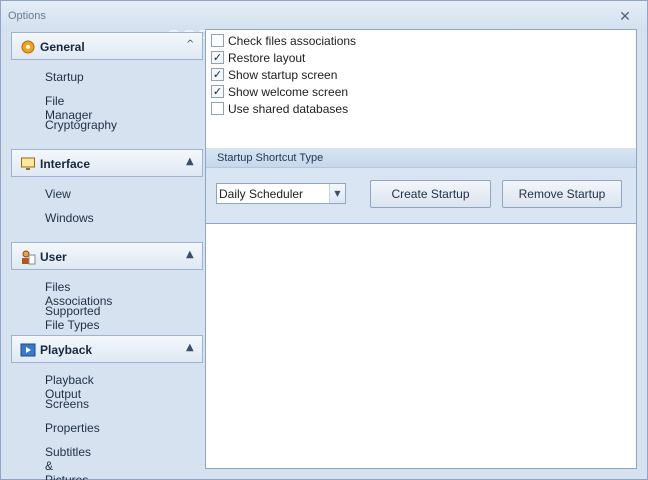 The image size is (648, 480). I want to click on sidebar-item-properties: Properties, so click(72, 428).